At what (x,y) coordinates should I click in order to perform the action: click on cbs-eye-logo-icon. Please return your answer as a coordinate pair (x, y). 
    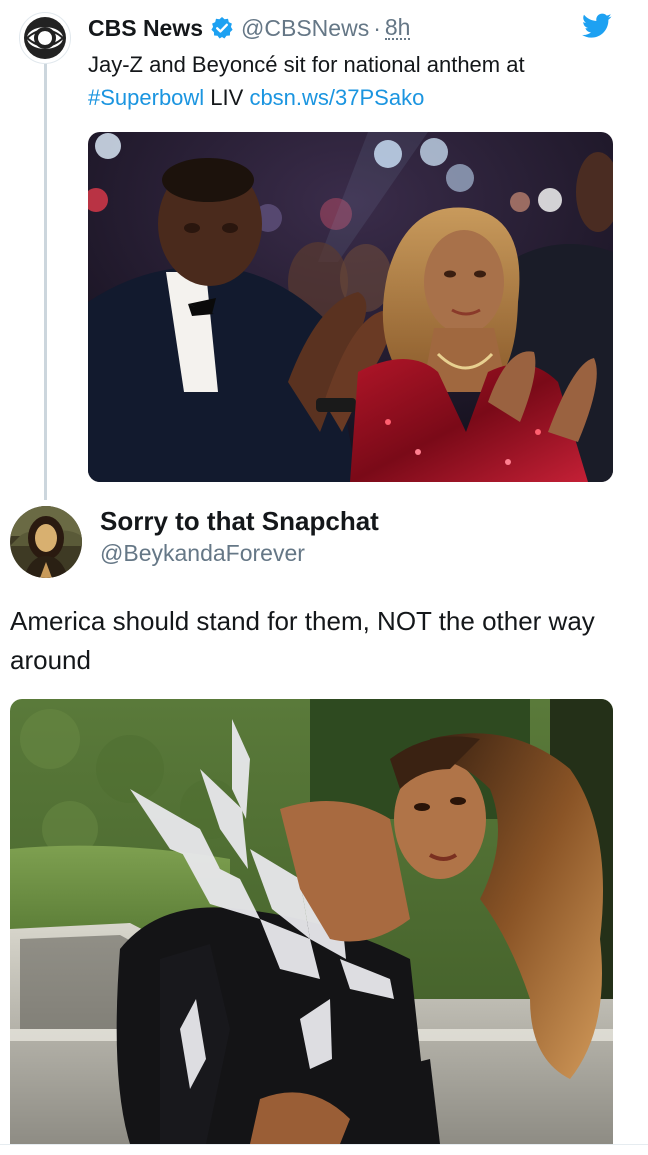
    Looking at the image, I should click on (45, 38).